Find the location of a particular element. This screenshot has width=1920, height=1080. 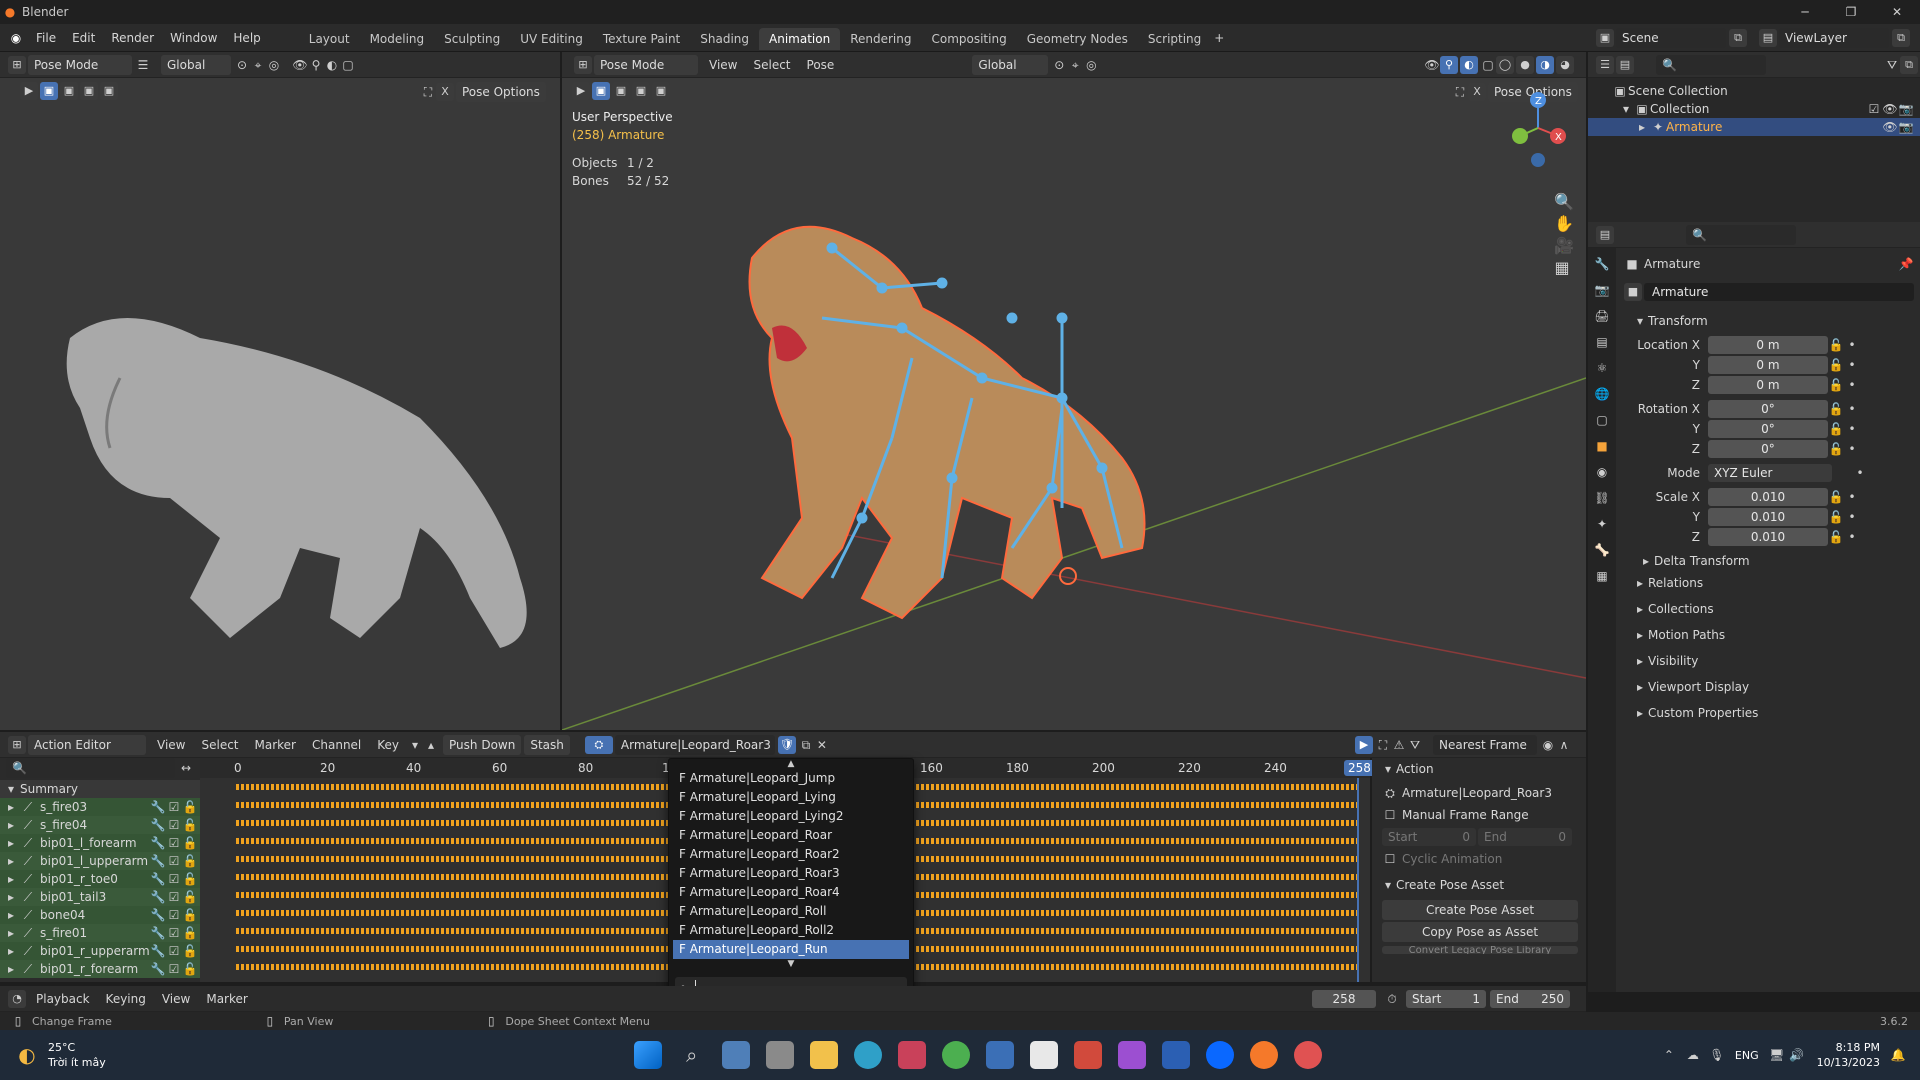

new-view-layer-icon: ⧉ is located at coordinates (1901, 37).